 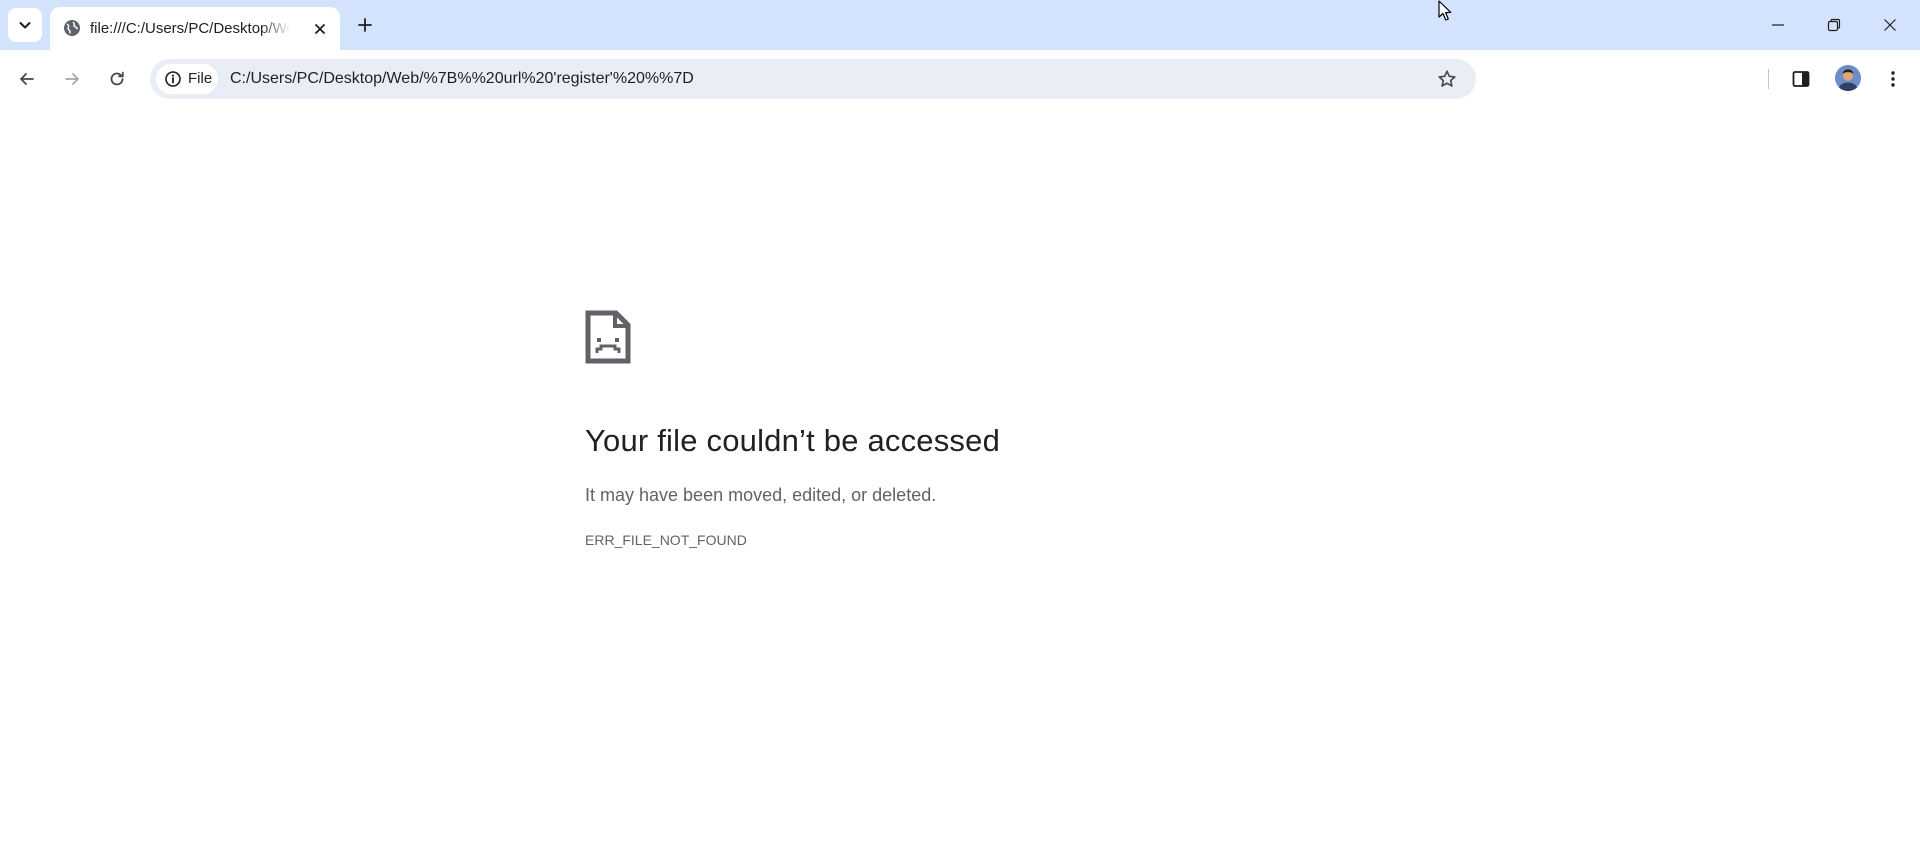 I want to click on tab-search-button, so click(x=25, y=25).